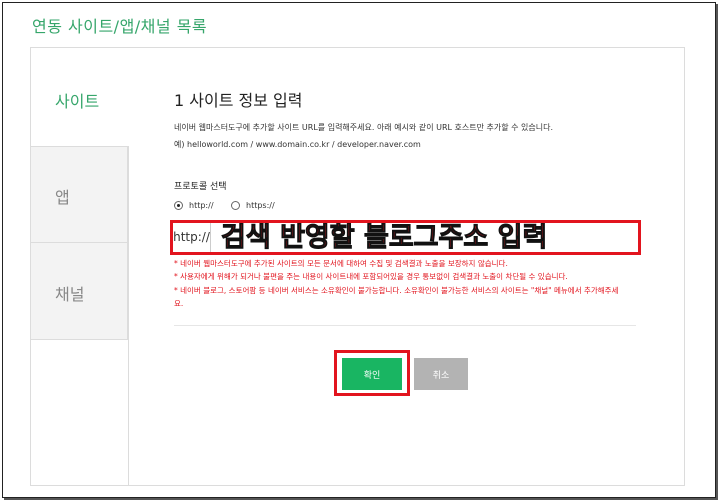 The image size is (720, 502). I want to click on cancel-button: 취소, so click(441, 374).